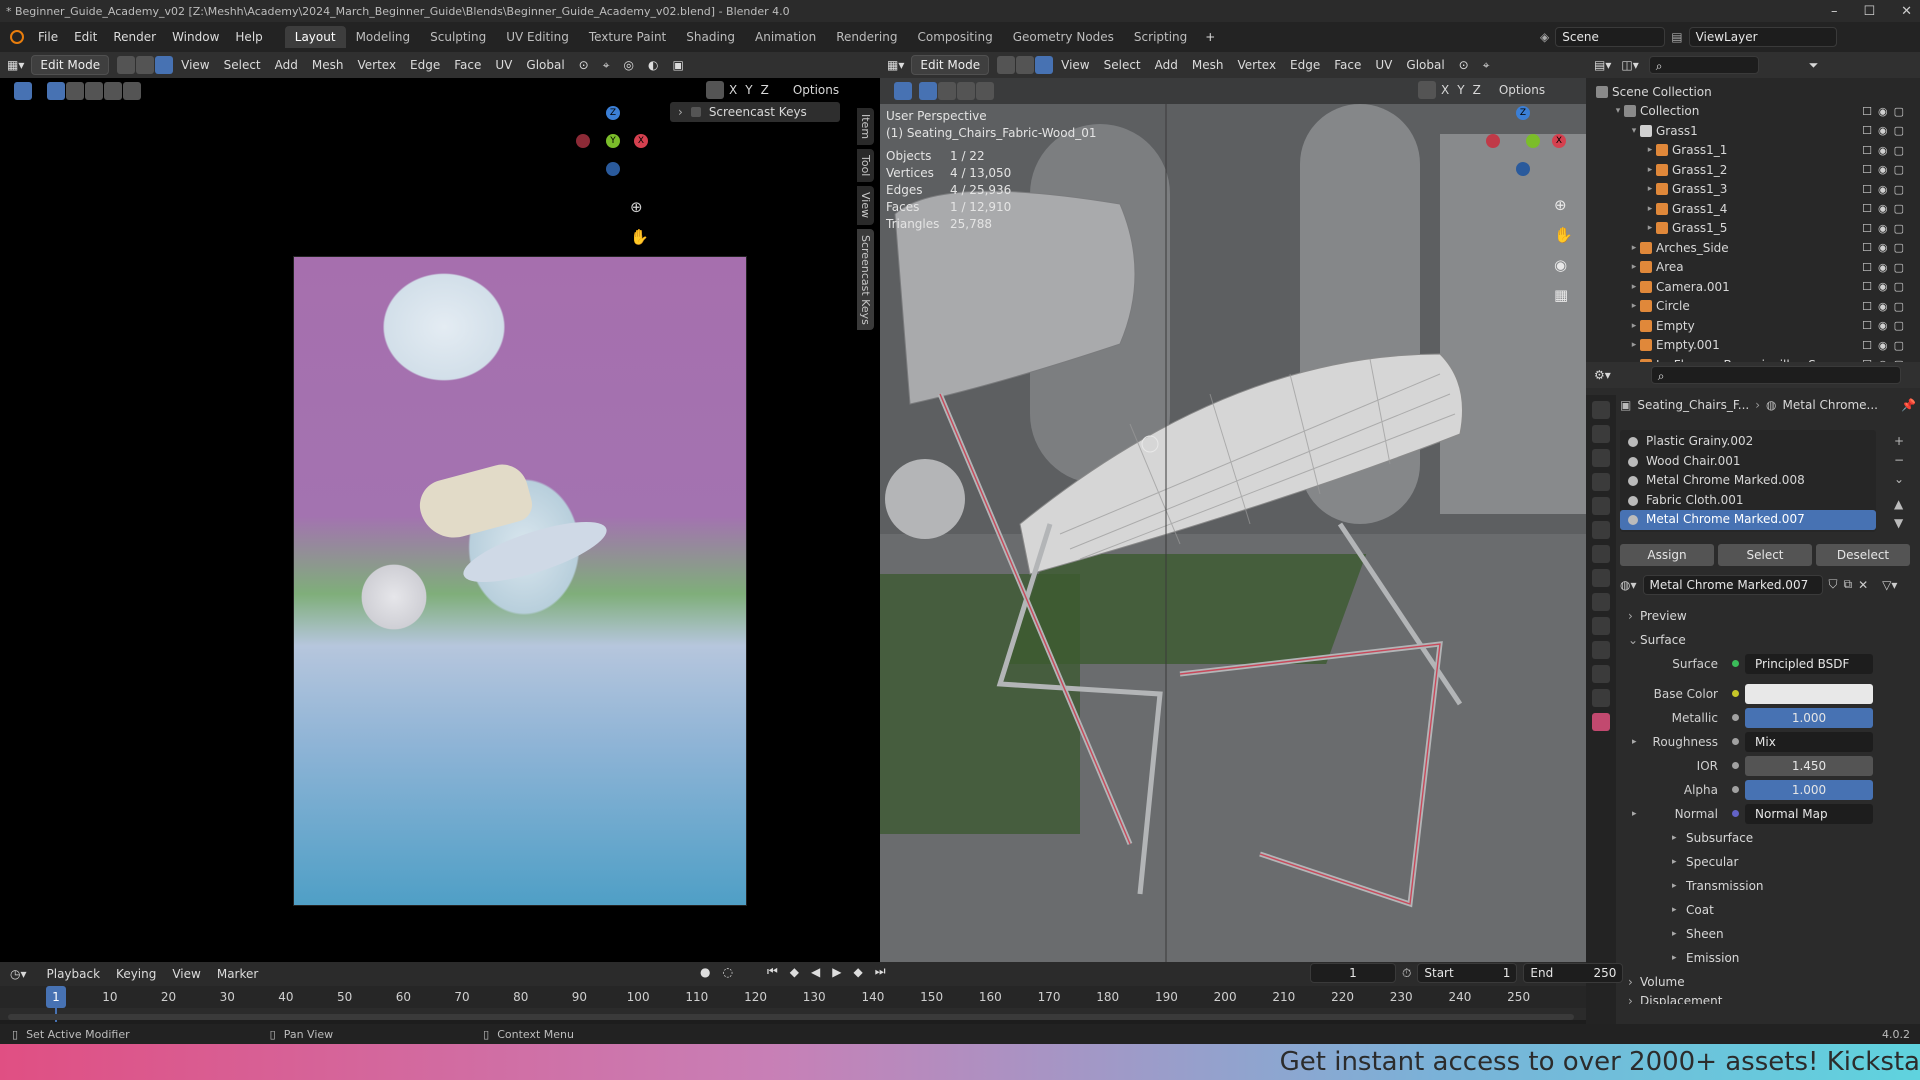 The image size is (1920, 1080). Describe the element at coordinates (48, 37) in the screenshot. I see `menu-file: File` at that location.